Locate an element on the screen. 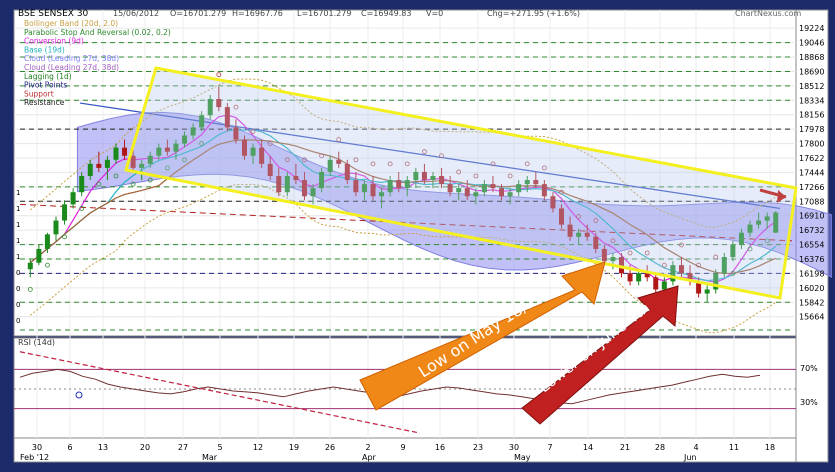  x-tick-label: 18 is located at coordinates (770, 447).